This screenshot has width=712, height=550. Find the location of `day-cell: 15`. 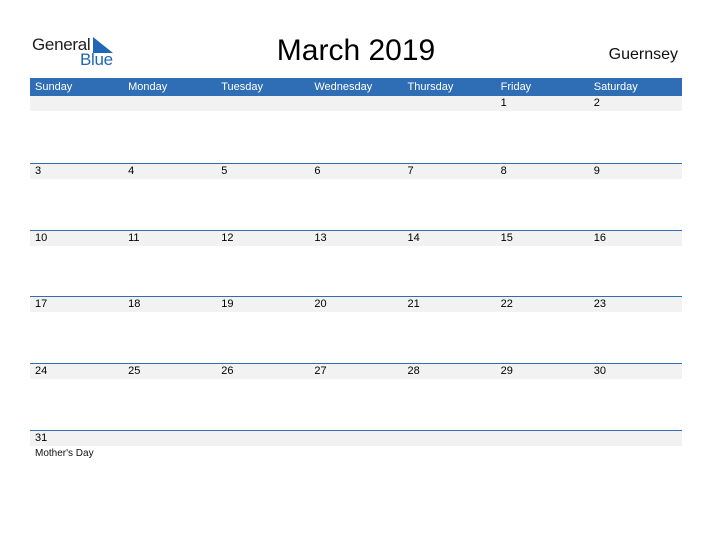

day-cell: 15 is located at coordinates (506, 238).